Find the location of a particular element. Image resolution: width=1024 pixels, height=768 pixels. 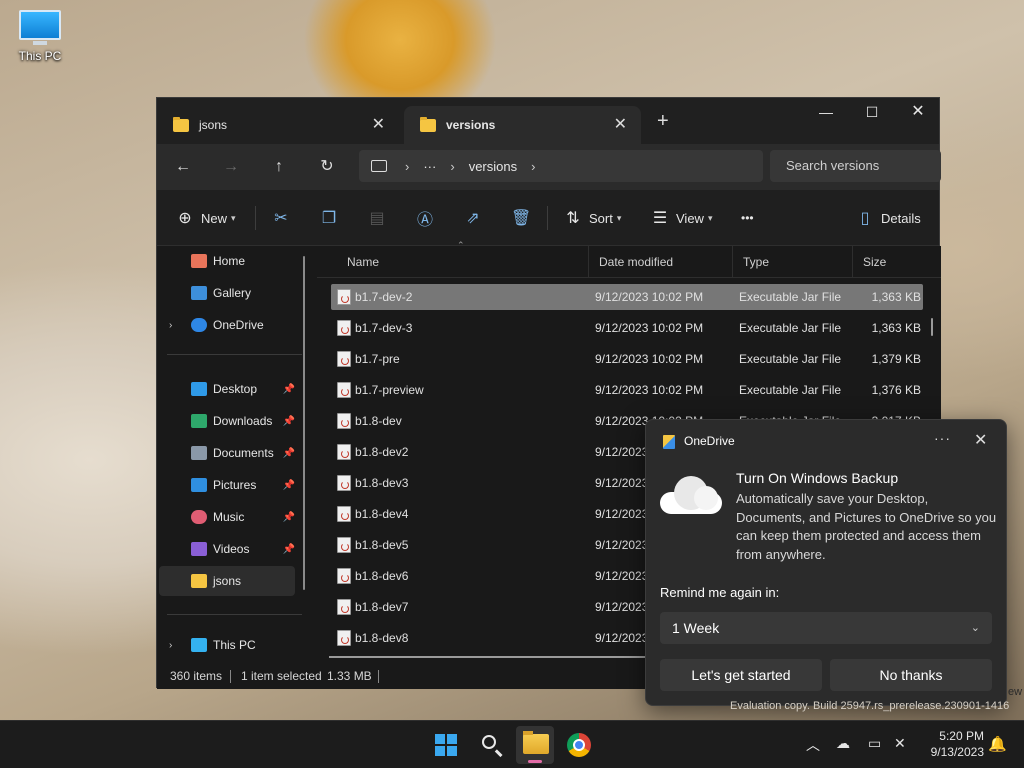

tab-title: jsons is located at coordinates (213, 125).